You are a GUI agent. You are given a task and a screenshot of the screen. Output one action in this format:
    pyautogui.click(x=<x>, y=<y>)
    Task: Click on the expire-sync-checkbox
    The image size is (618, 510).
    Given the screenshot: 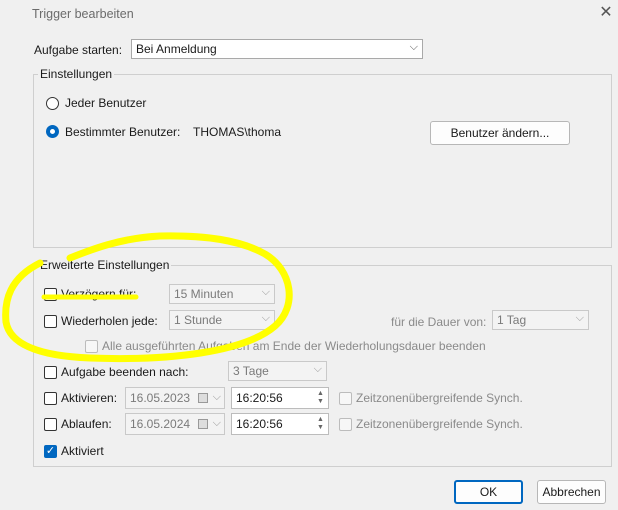 What is the action you would take?
    pyautogui.click(x=345, y=424)
    